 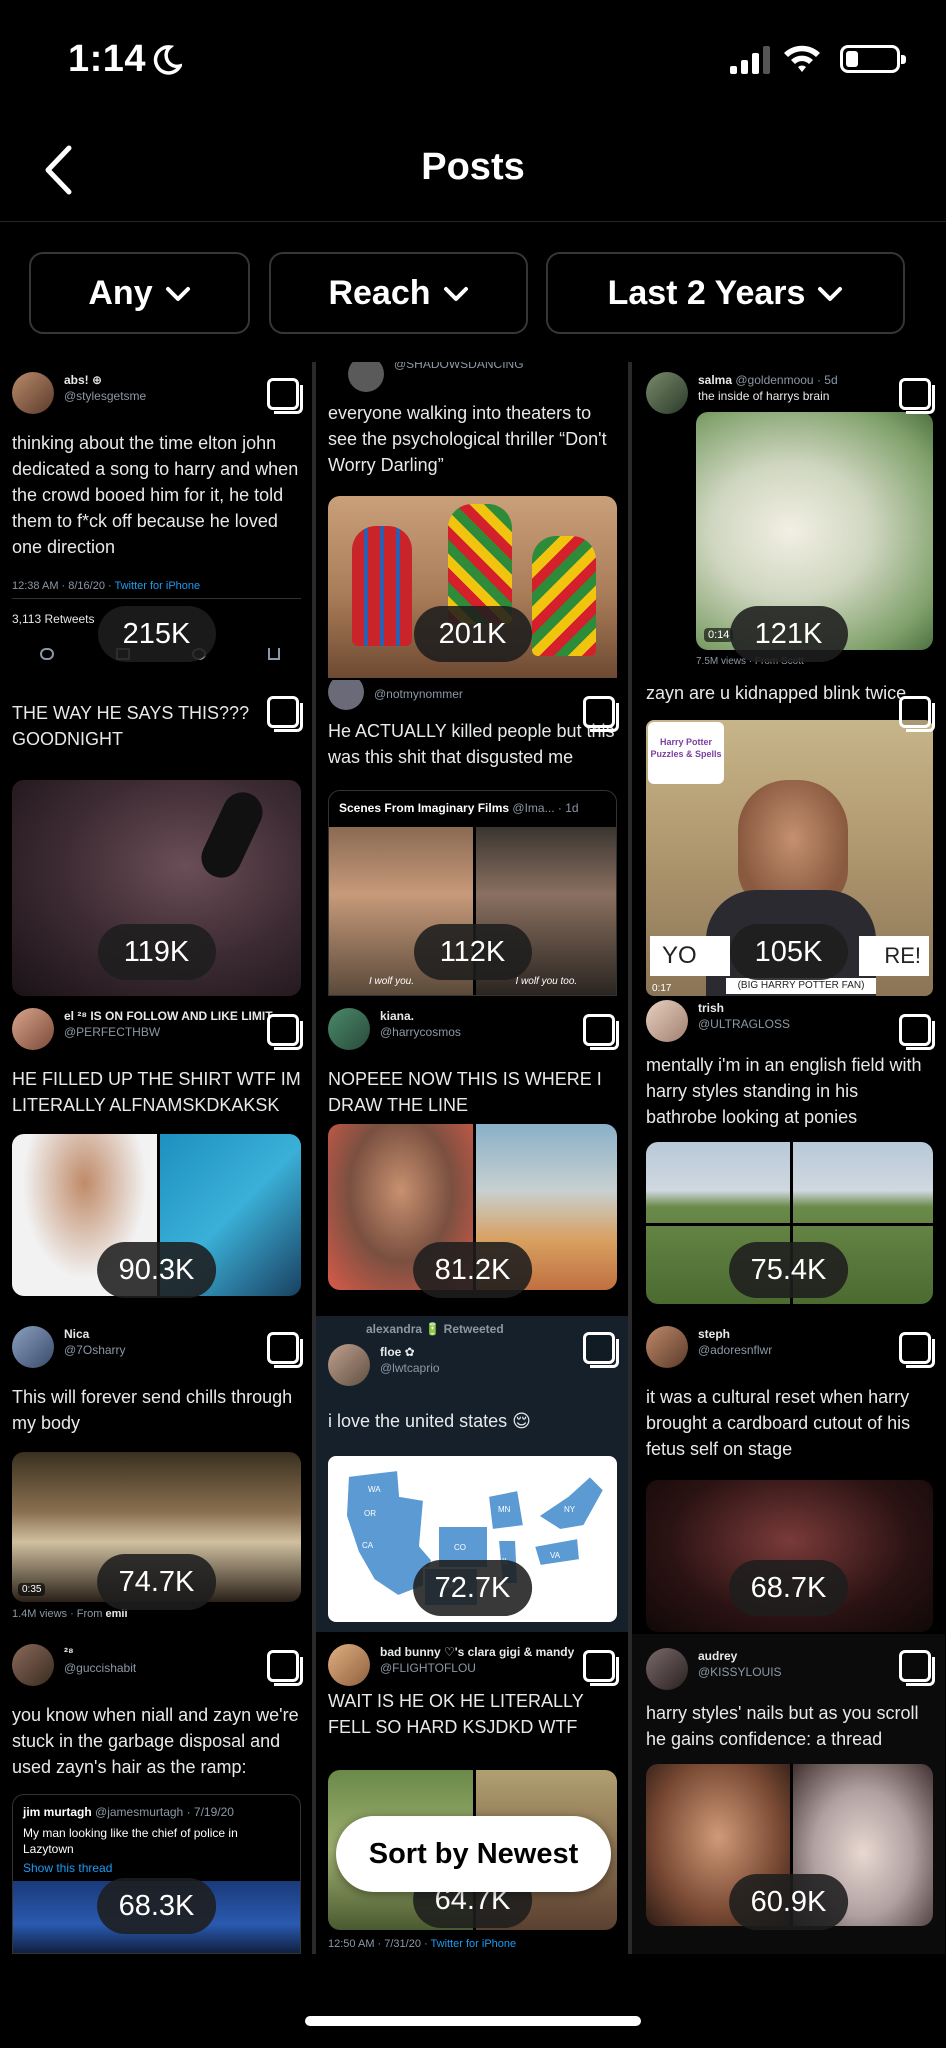 I want to click on tweet-header: audrey @KISSYLOUIS, so click(x=775, y=1669).